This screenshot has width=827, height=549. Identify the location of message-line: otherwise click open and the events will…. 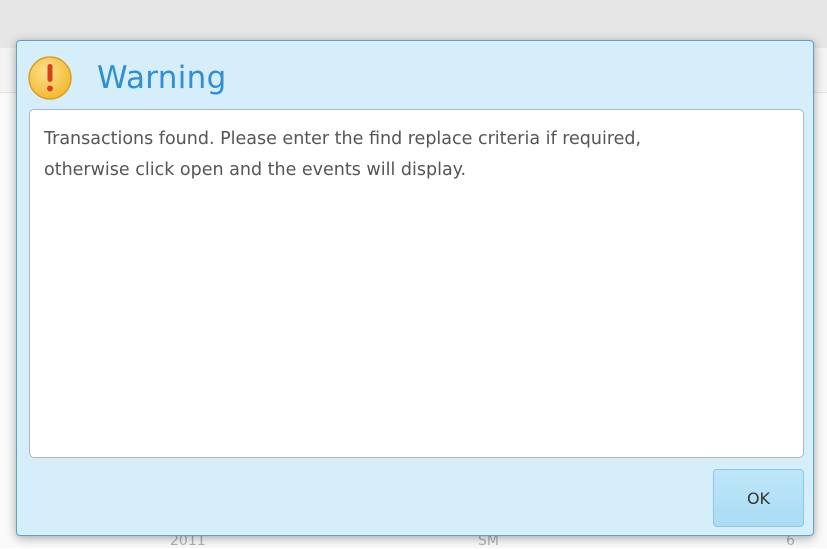
(255, 170).